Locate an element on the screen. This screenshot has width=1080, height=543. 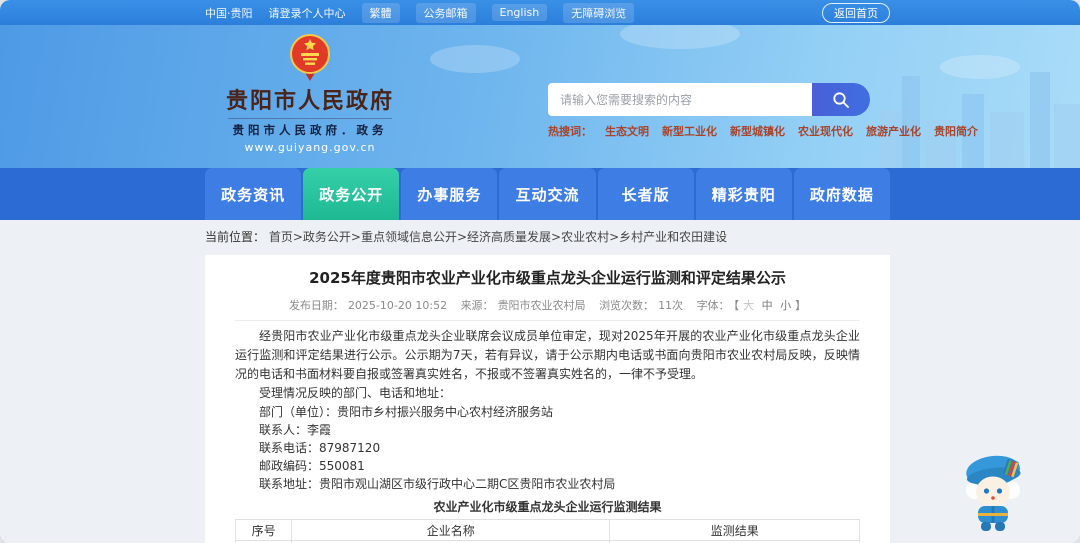
search-icon is located at coordinates (841, 99).